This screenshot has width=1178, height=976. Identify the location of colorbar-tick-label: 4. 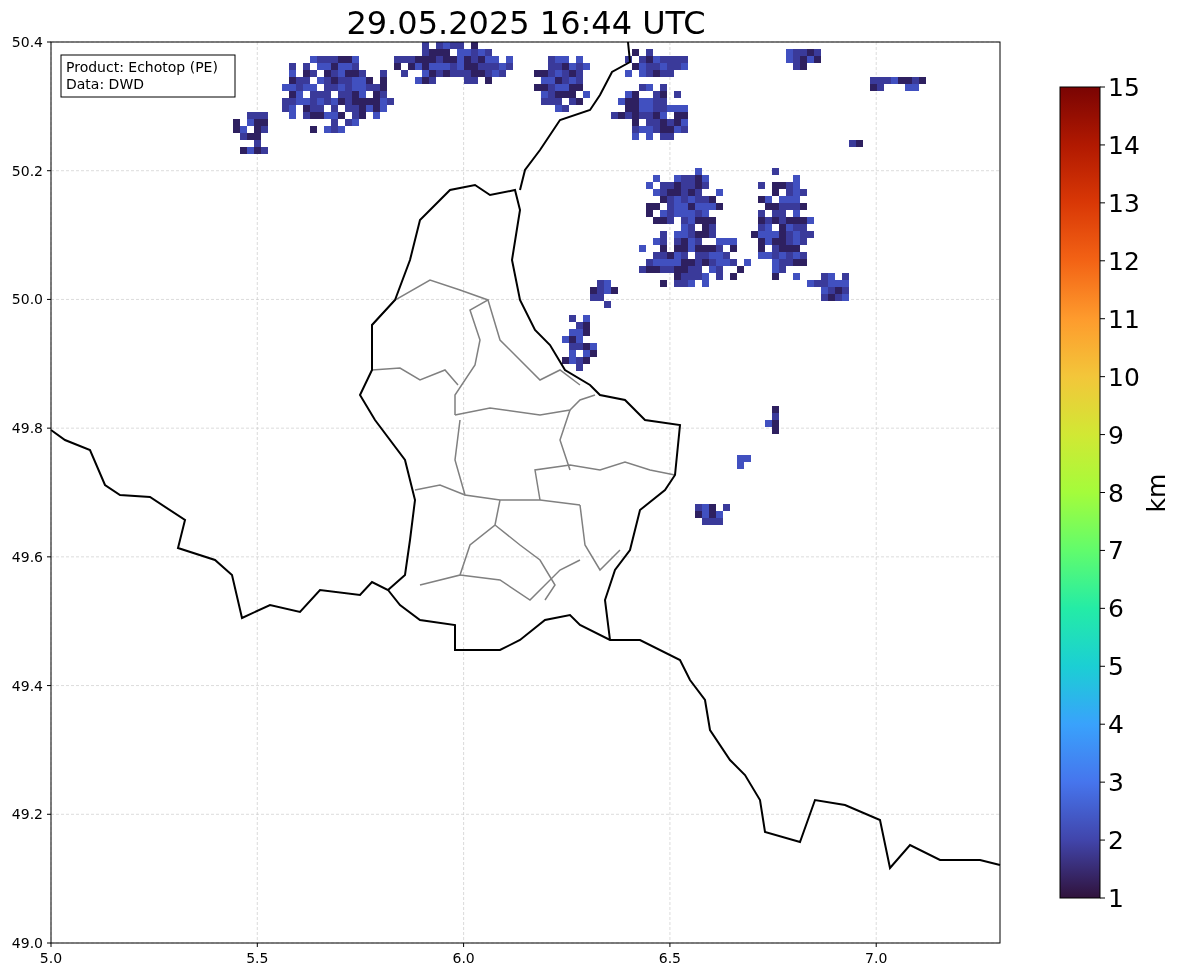
(1116, 725).